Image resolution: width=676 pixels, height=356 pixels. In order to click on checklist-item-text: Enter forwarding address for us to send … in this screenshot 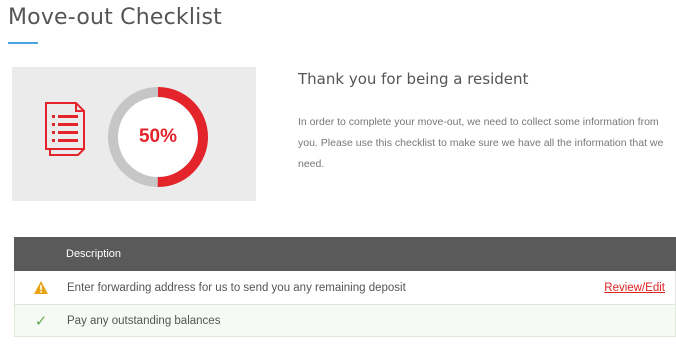, I will do `click(236, 287)`.